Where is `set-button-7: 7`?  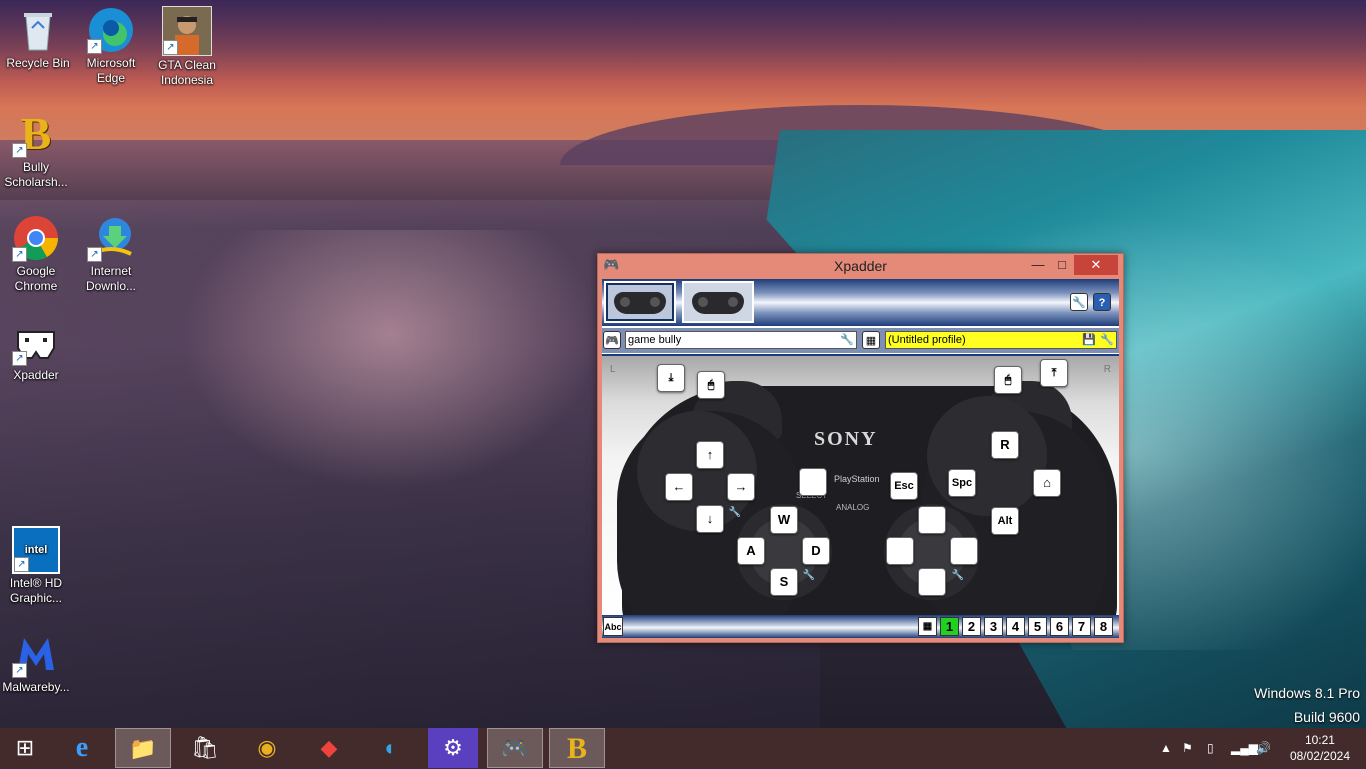 set-button-7: 7 is located at coordinates (1081, 626).